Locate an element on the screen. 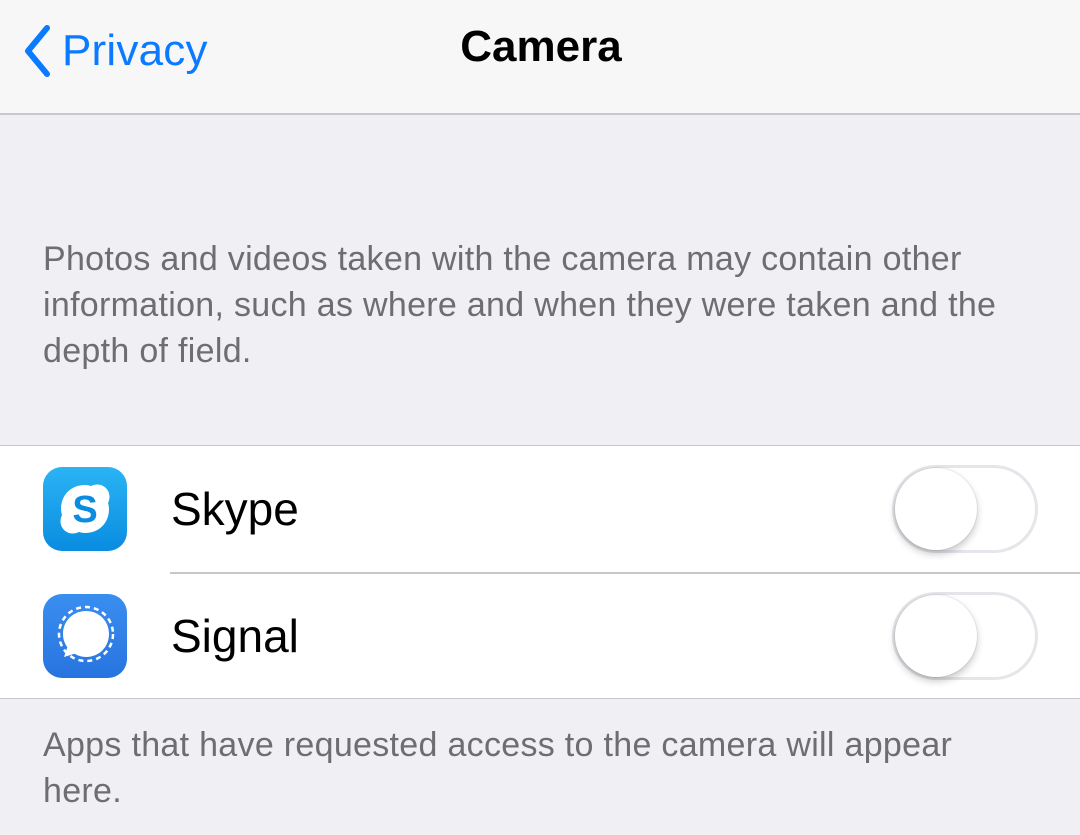 This screenshot has height=835, width=1080. skype-camera-toggle is located at coordinates (965, 509).